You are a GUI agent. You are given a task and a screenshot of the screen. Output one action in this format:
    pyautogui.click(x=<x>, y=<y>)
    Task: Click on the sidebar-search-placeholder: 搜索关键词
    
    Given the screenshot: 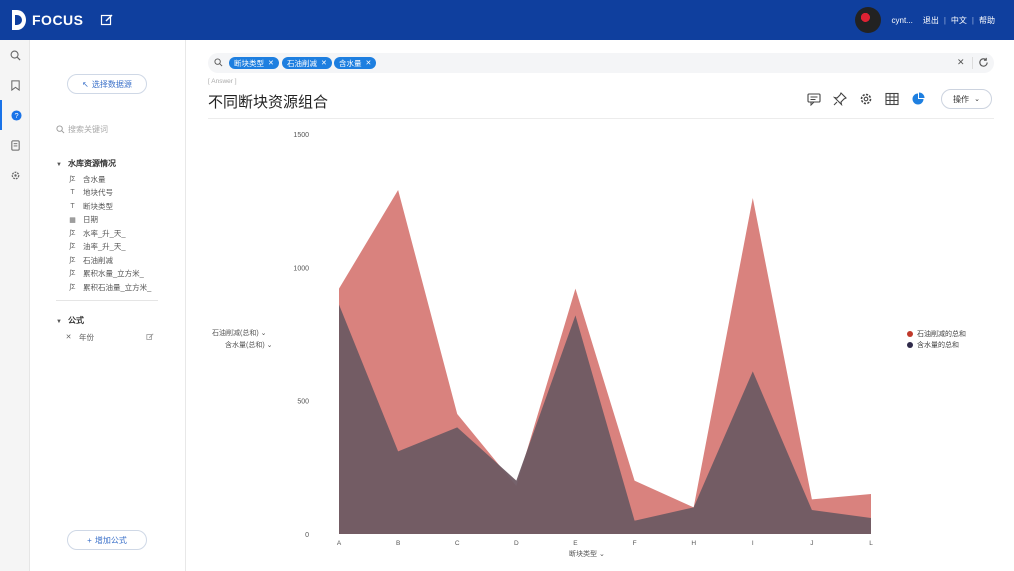 What is the action you would take?
    pyautogui.click(x=88, y=129)
    